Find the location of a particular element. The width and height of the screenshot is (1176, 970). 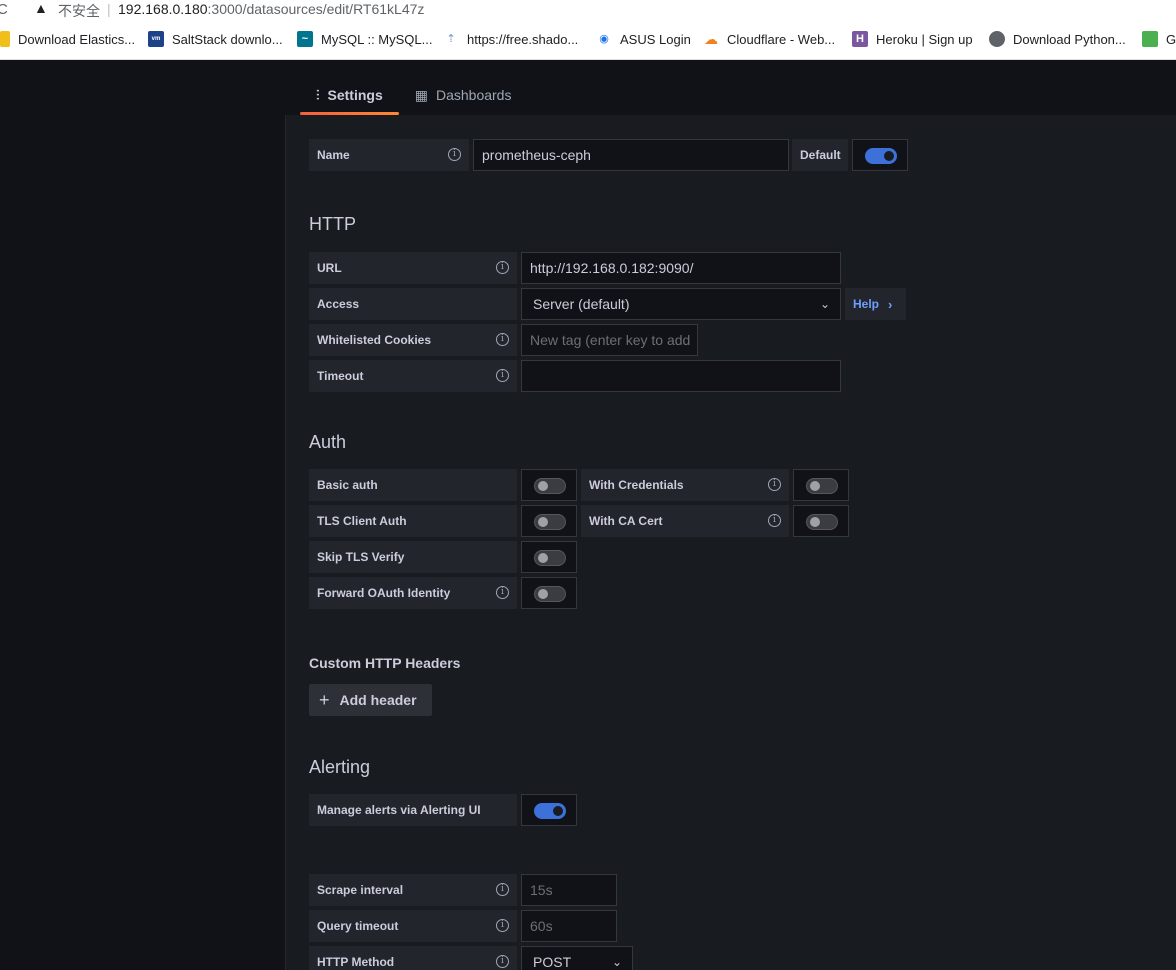

with-ca-cert-toggle-box is located at coordinates (821, 521).